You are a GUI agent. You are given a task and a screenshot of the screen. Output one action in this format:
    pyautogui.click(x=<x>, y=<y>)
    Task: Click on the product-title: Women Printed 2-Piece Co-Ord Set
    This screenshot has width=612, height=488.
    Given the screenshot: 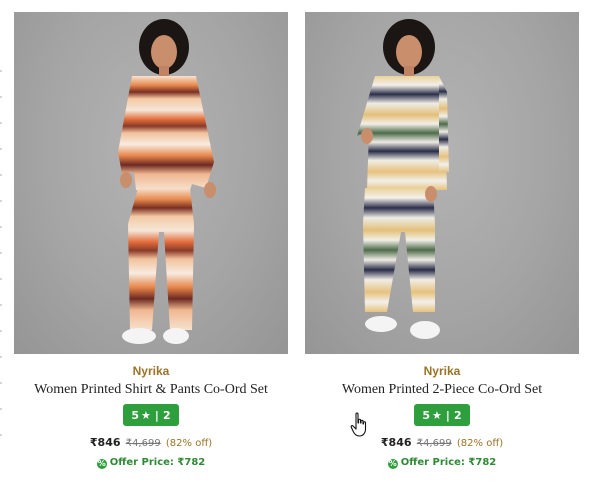 What is the action you would take?
    pyautogui.click(x=442, y=390)
    